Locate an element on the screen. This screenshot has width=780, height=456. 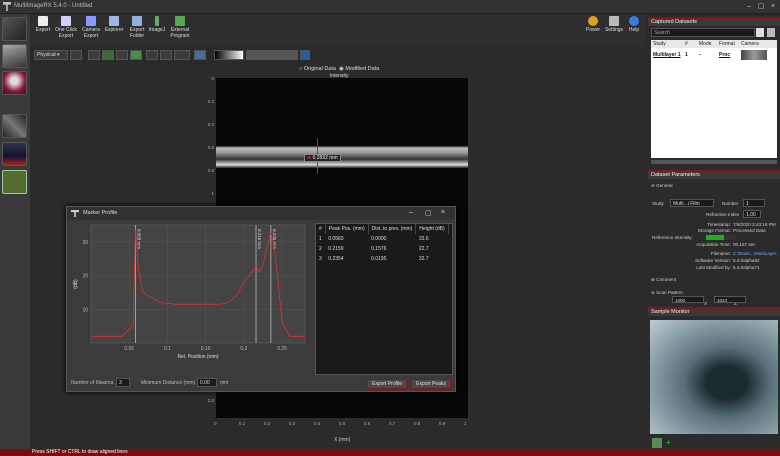
y-tick-label: 2.8 is located at coordinates (210, 400).